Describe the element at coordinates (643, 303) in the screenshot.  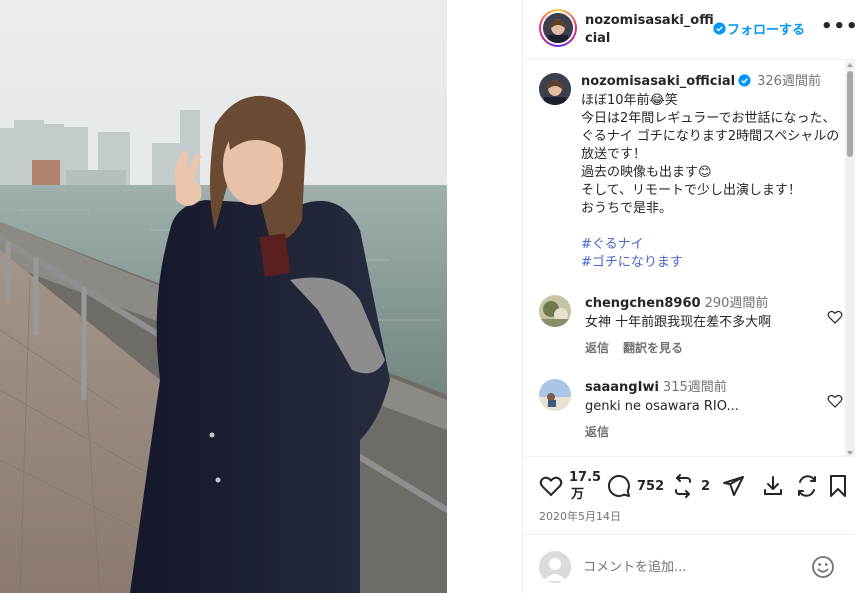
I see `commenter-username: chengchen8960` at that location.